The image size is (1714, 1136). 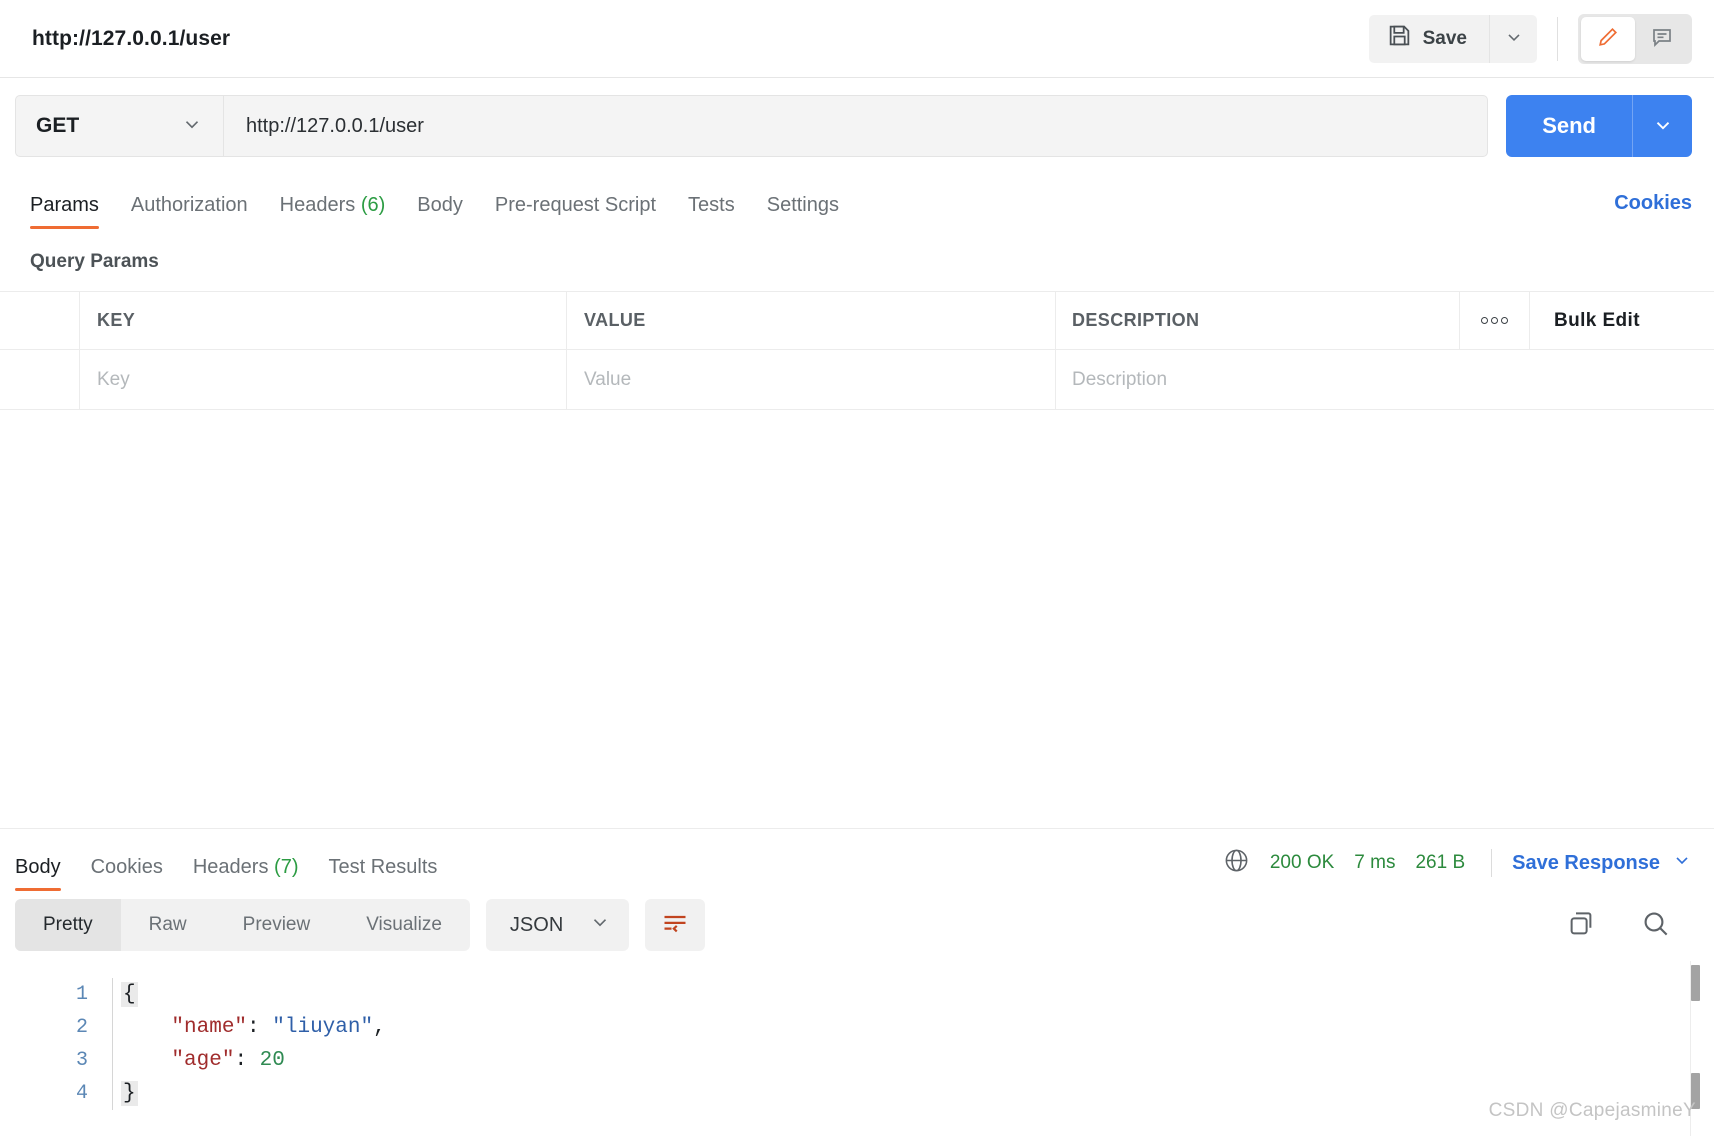 I want to click on tab-label: Body, so click(x=38, y=867).